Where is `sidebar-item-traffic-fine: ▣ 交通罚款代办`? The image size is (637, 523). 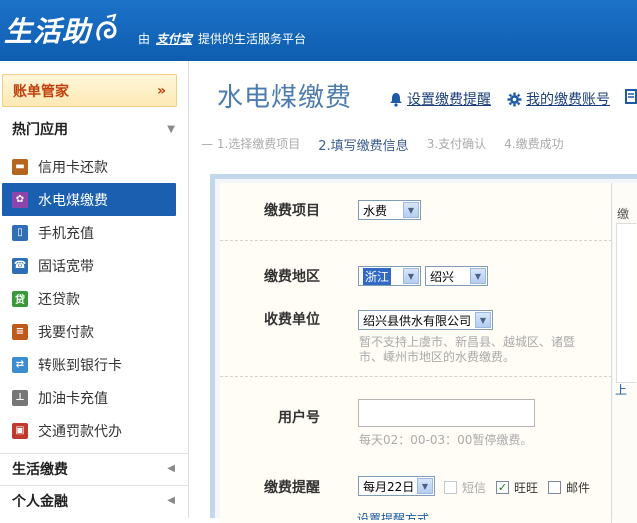 sidebar-item-traffic-fine: ▣ 交通罚款代办 is located at coordinates (94, 430).